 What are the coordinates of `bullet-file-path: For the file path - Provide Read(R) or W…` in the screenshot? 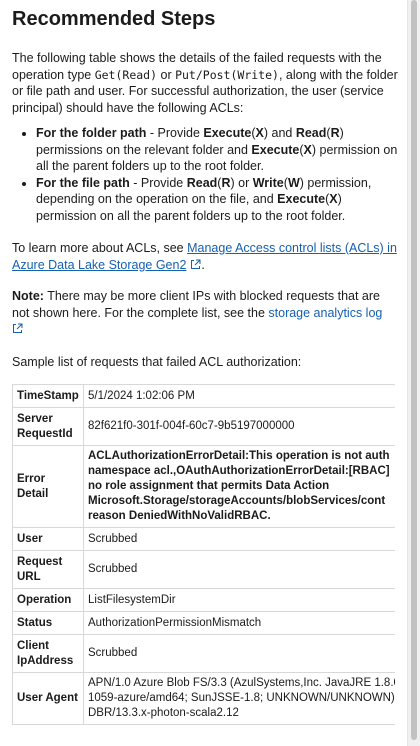 It's located at (217, 200).